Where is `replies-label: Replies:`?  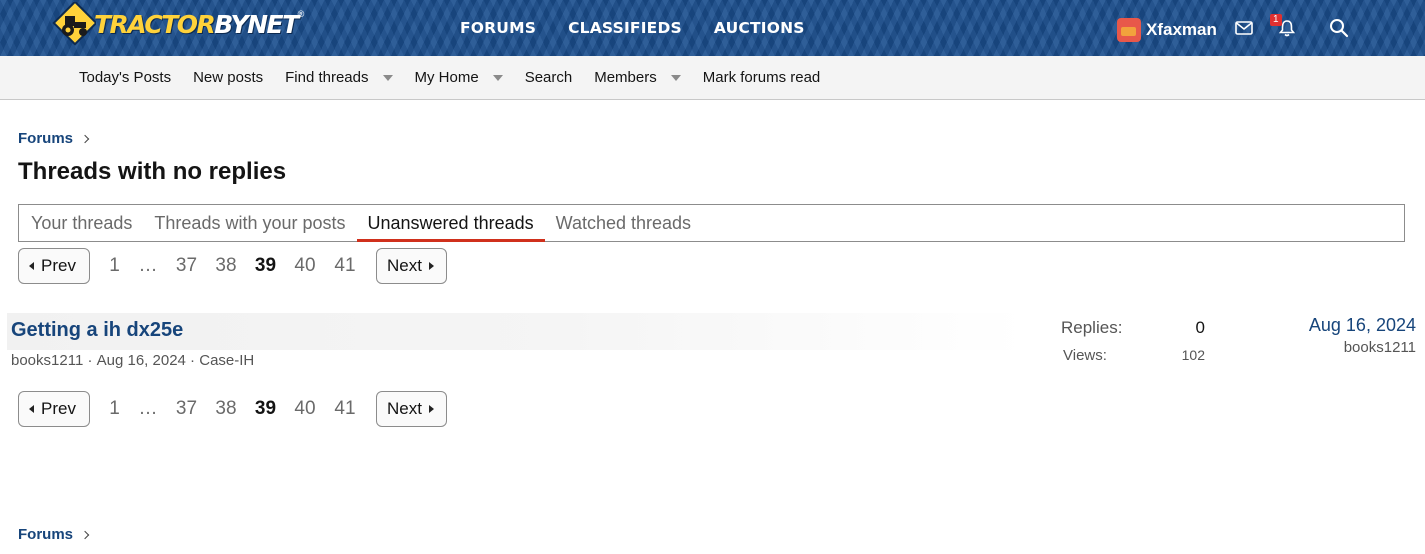 replies-label: Replies: is located at coordinates (1092, 327).